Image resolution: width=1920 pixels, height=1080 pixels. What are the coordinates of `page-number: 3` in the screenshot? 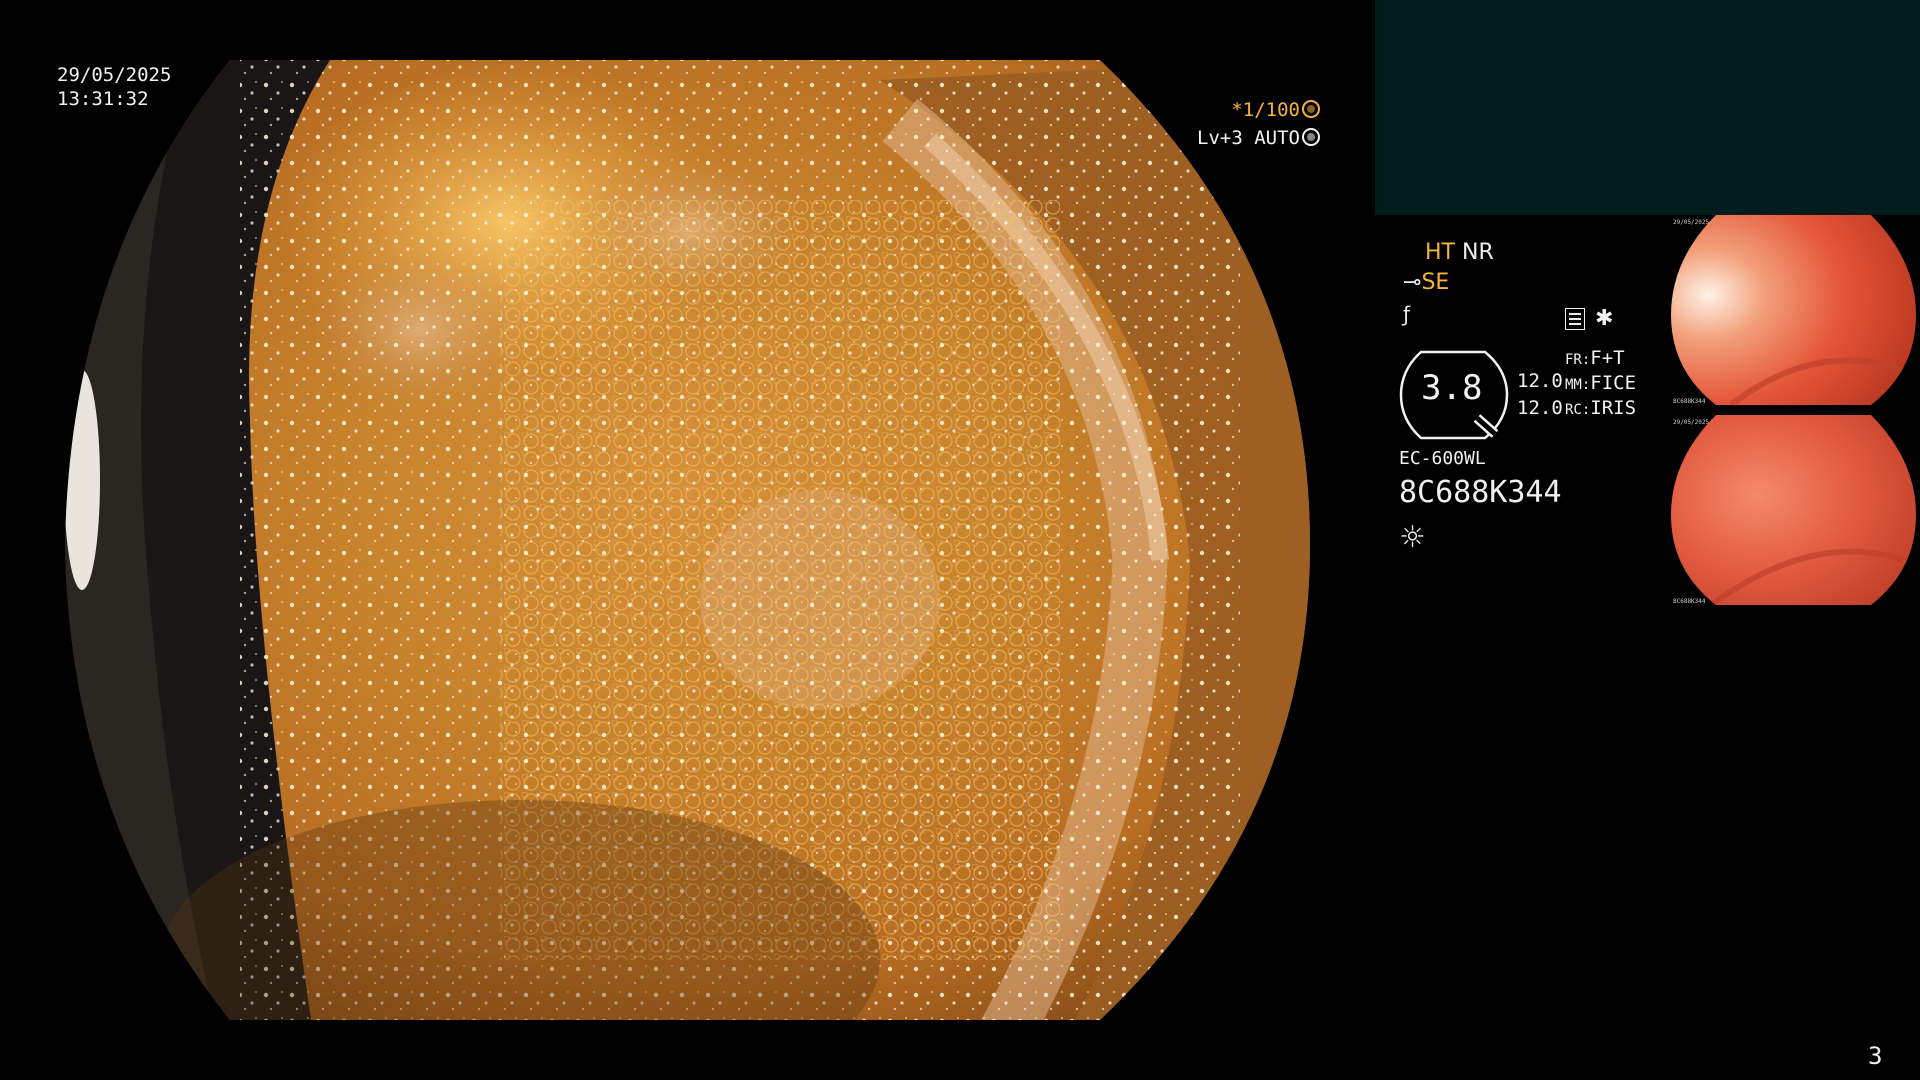 It's located at (1875, 1056).